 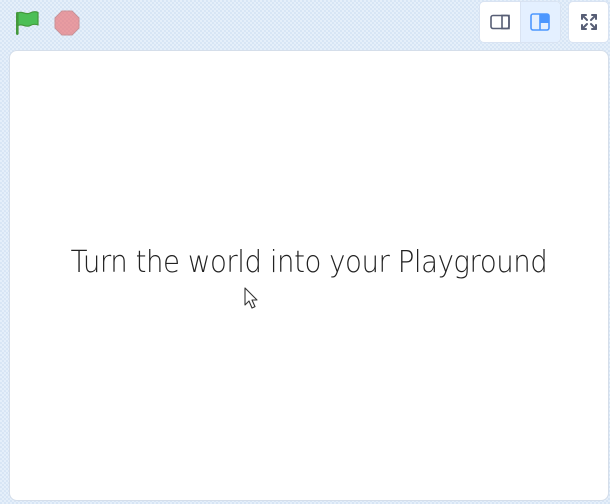 What do you see at coordinates (309, 262) in the screenshot?
I see `stage-text: Turn the world into your Playground` at bounding box center [309, 262].